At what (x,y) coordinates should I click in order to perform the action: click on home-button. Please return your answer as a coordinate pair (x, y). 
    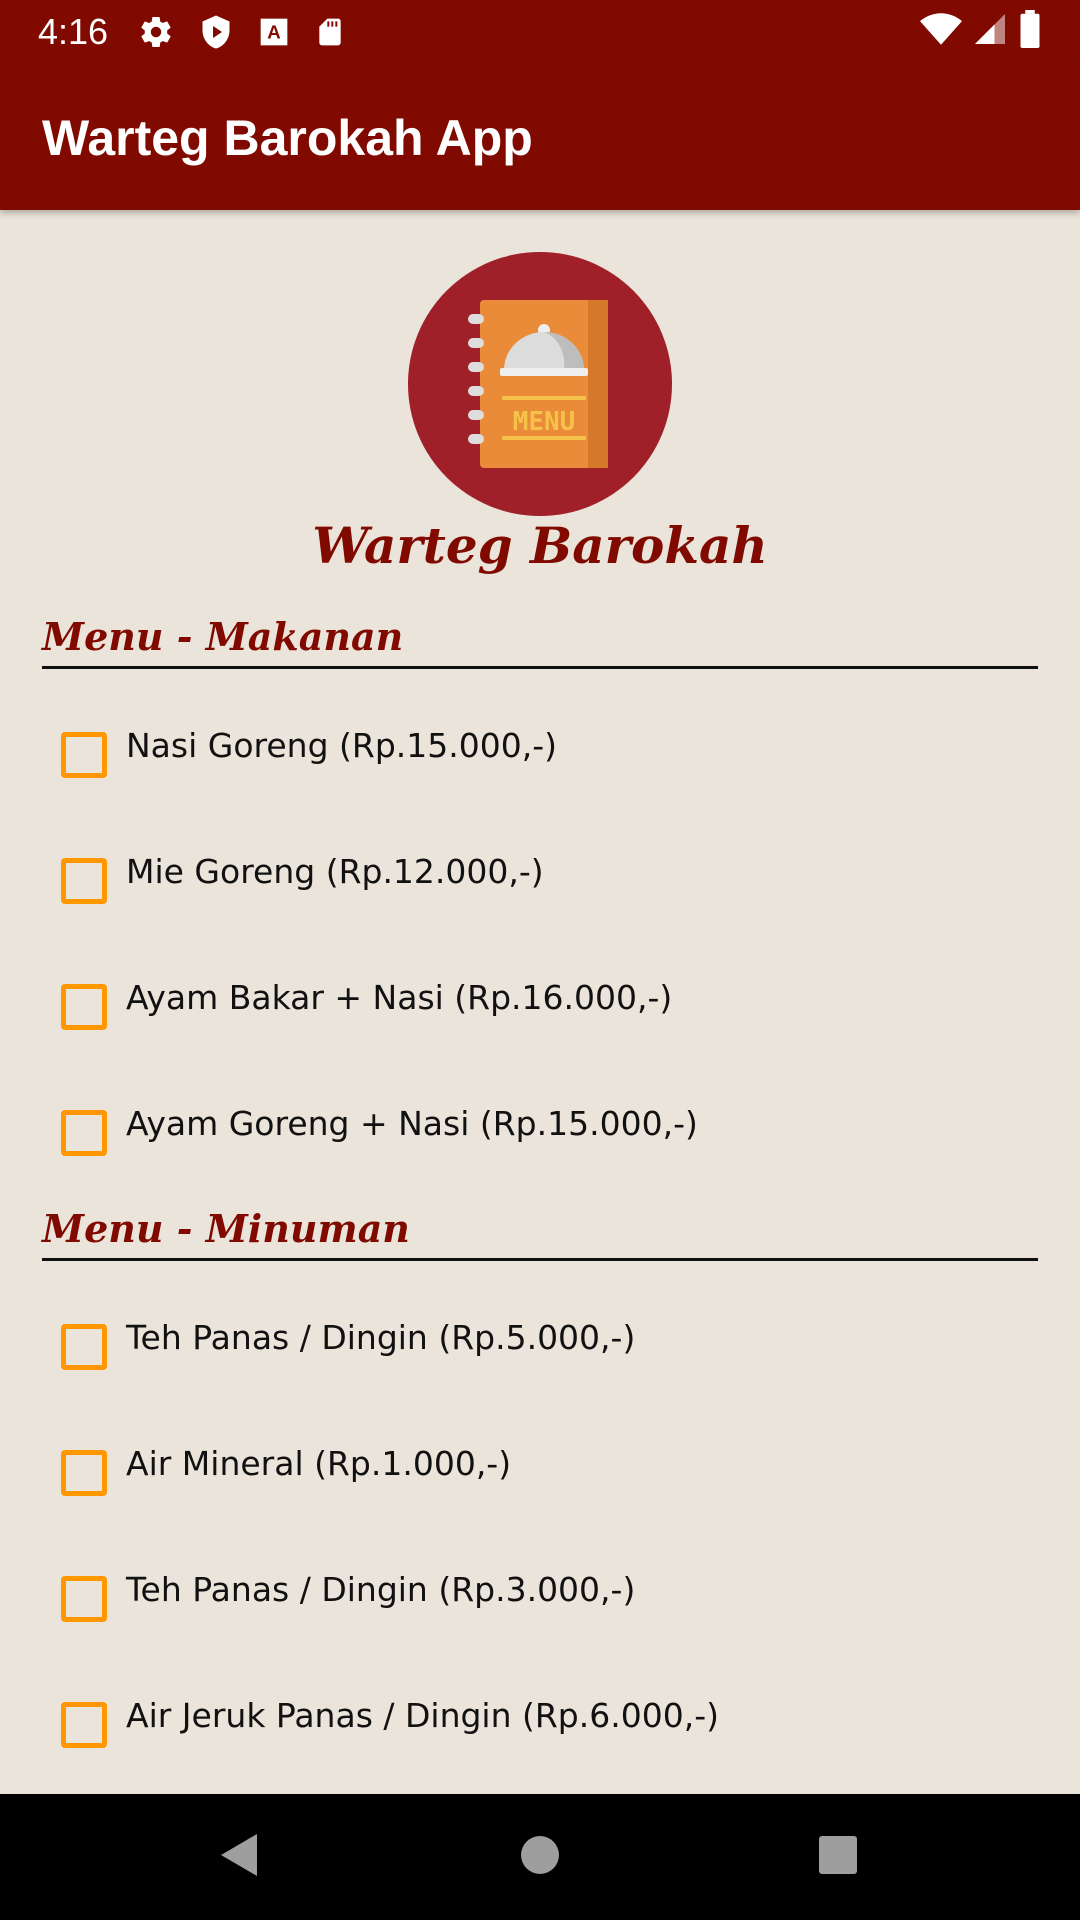
    Looking at the image, I should click on (540, 1857).